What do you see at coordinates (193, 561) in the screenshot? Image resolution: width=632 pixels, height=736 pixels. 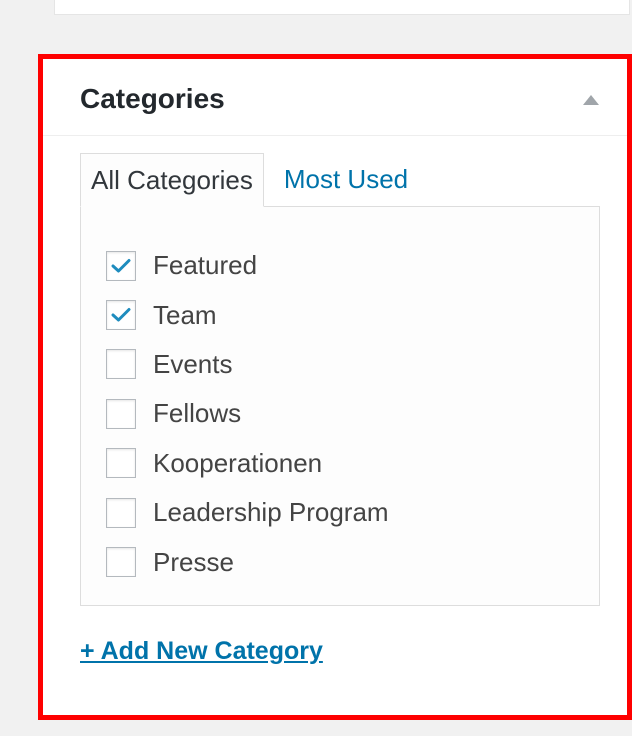 I see `category-label: Presse` at bounding box center [193, 561].